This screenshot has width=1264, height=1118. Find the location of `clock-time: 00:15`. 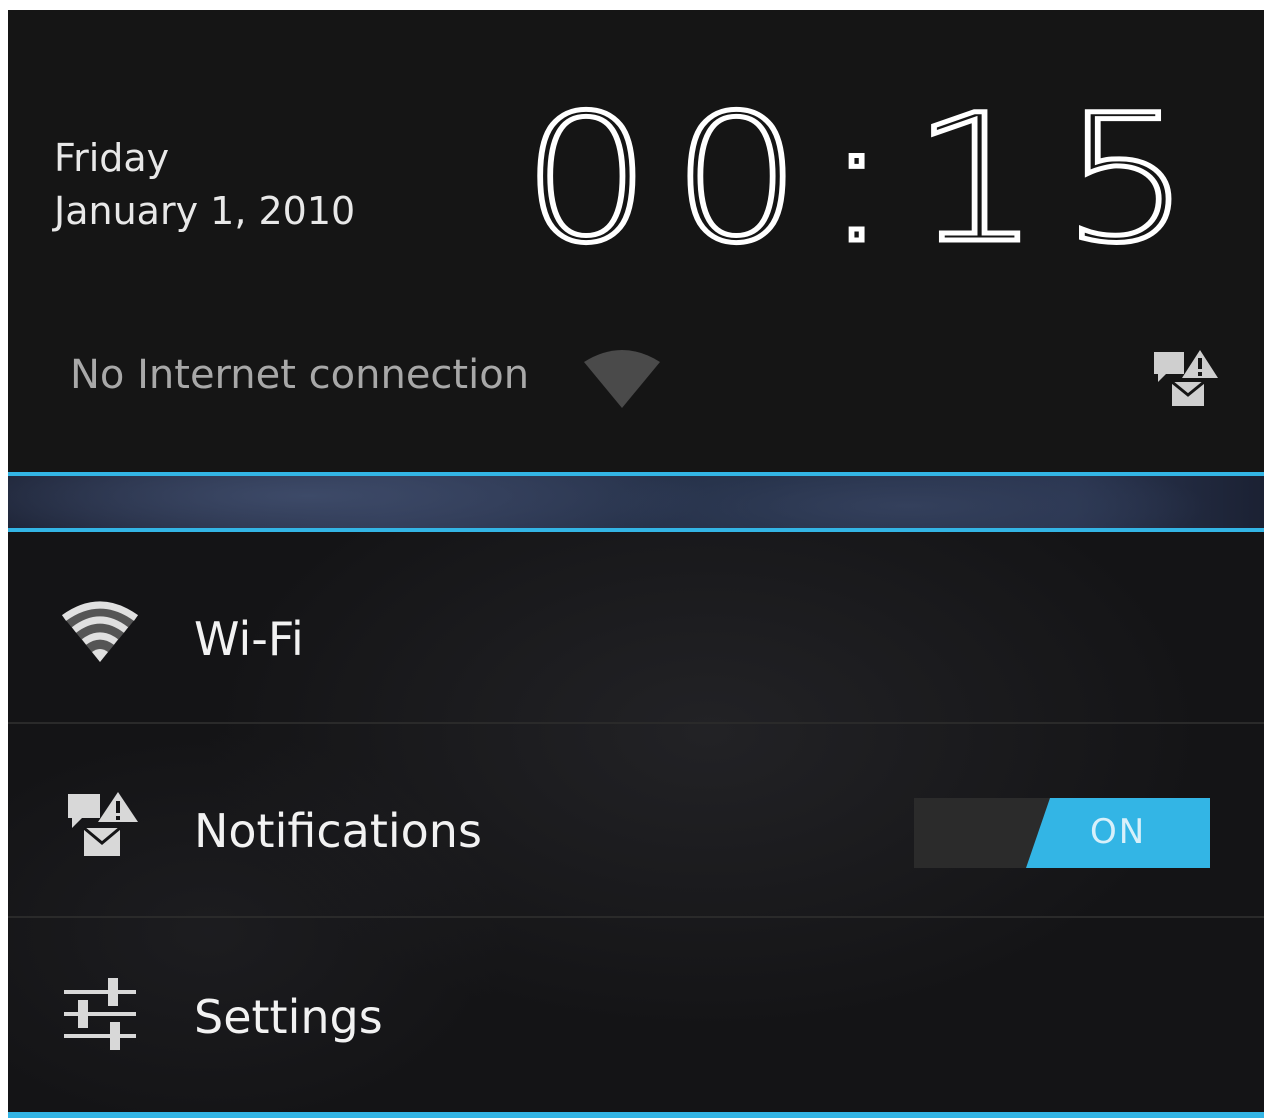

clock-time: 00:15 is located at coordinates (867, 165).